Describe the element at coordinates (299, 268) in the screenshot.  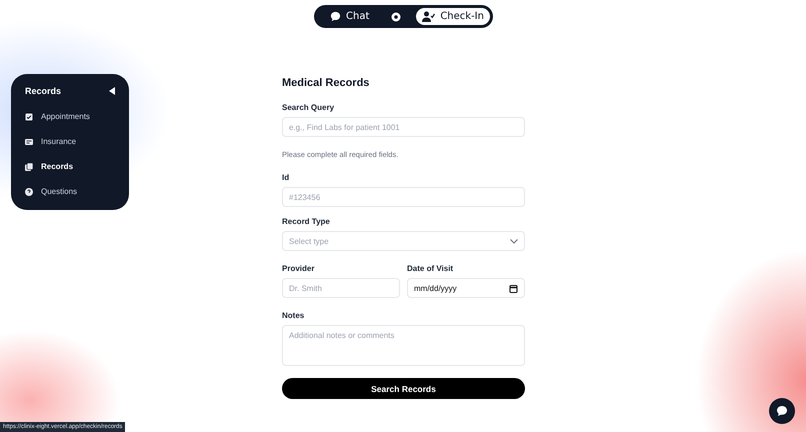
I see `field-label: Provider` at that location.